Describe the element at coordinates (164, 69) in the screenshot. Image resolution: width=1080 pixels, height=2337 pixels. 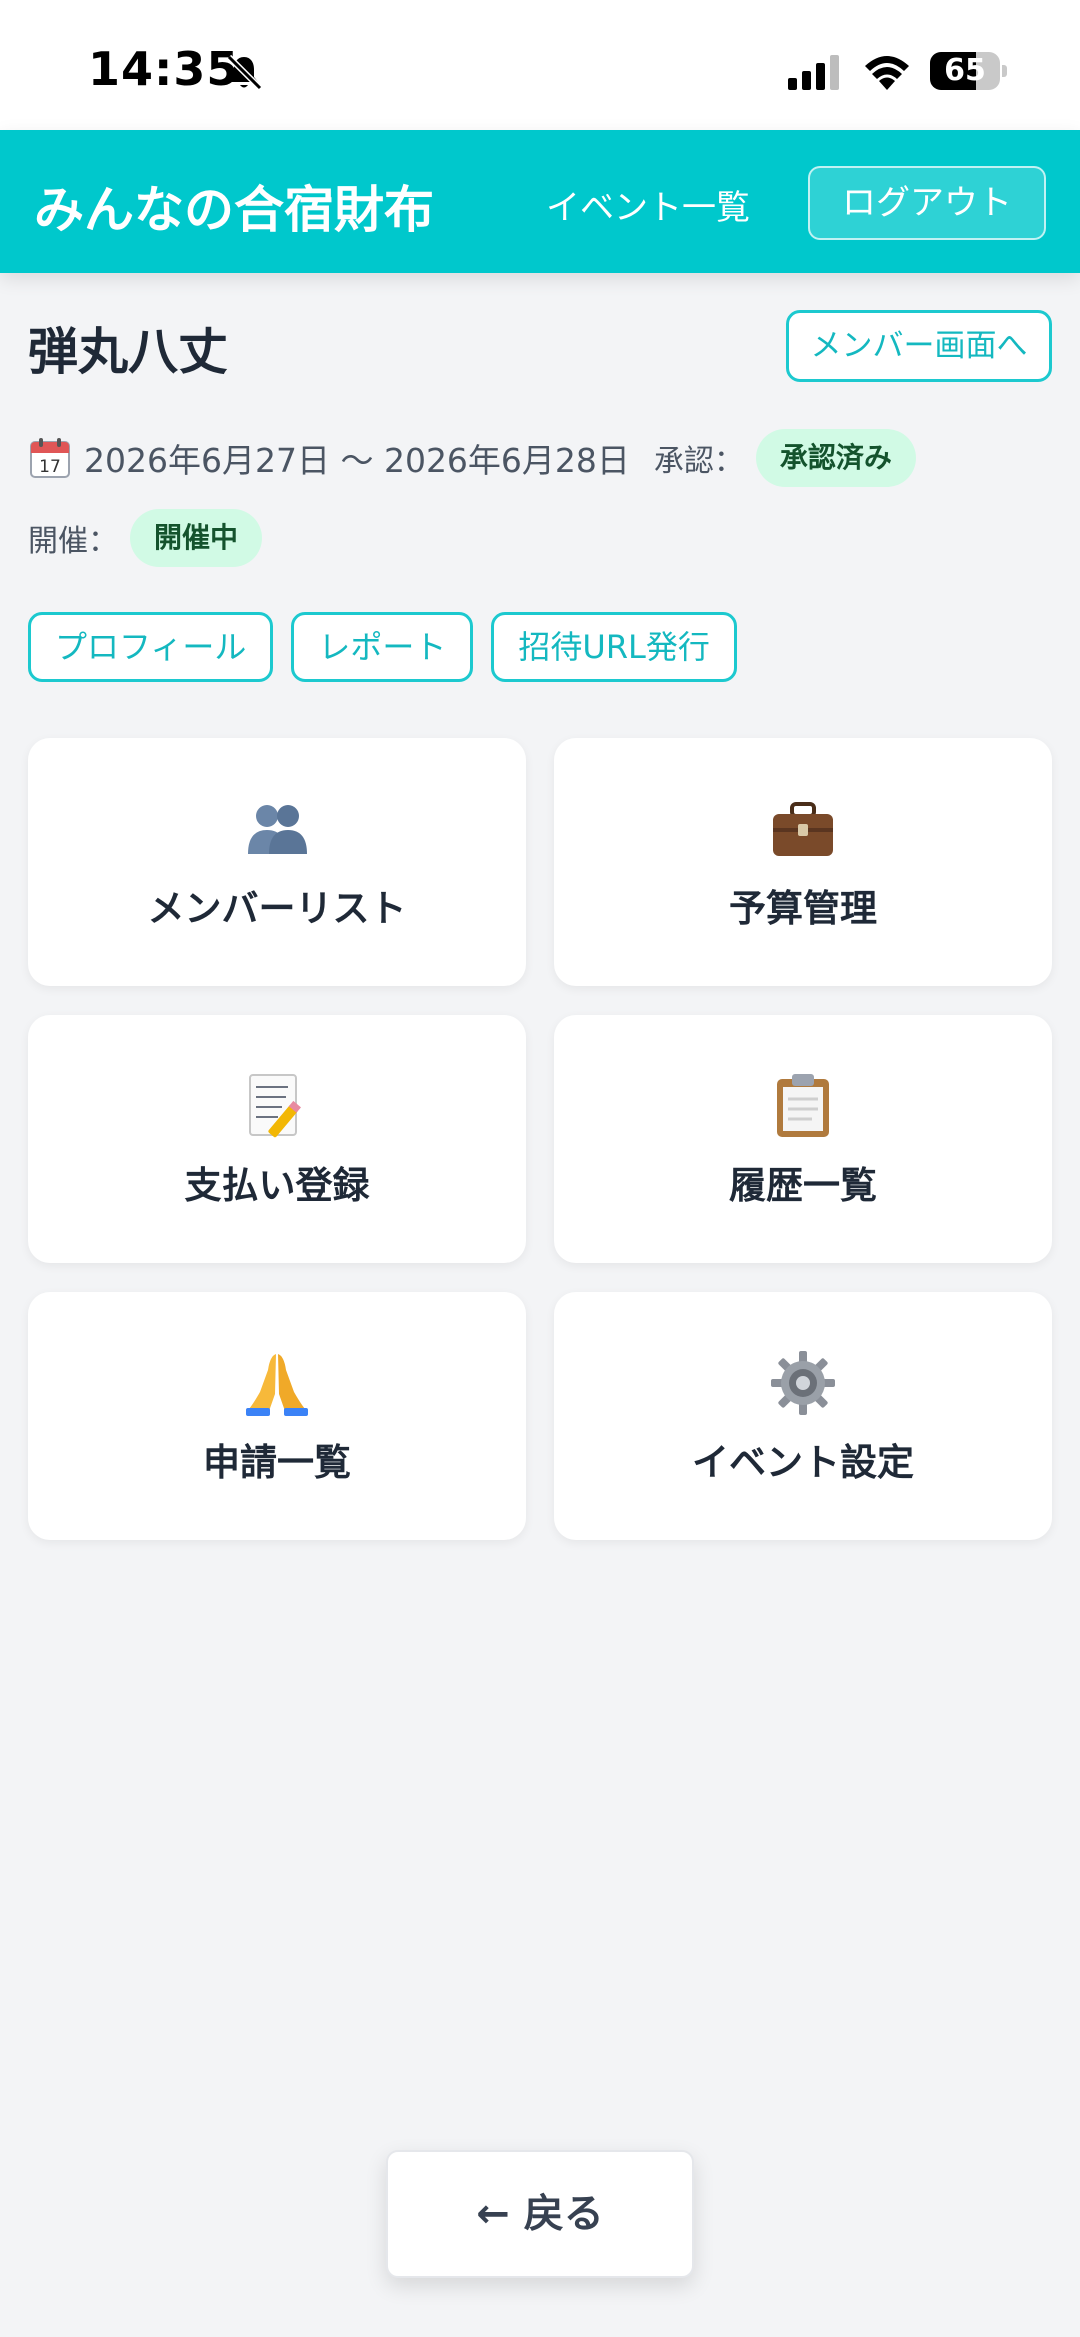
I see `status-time: 14:35` at that location.